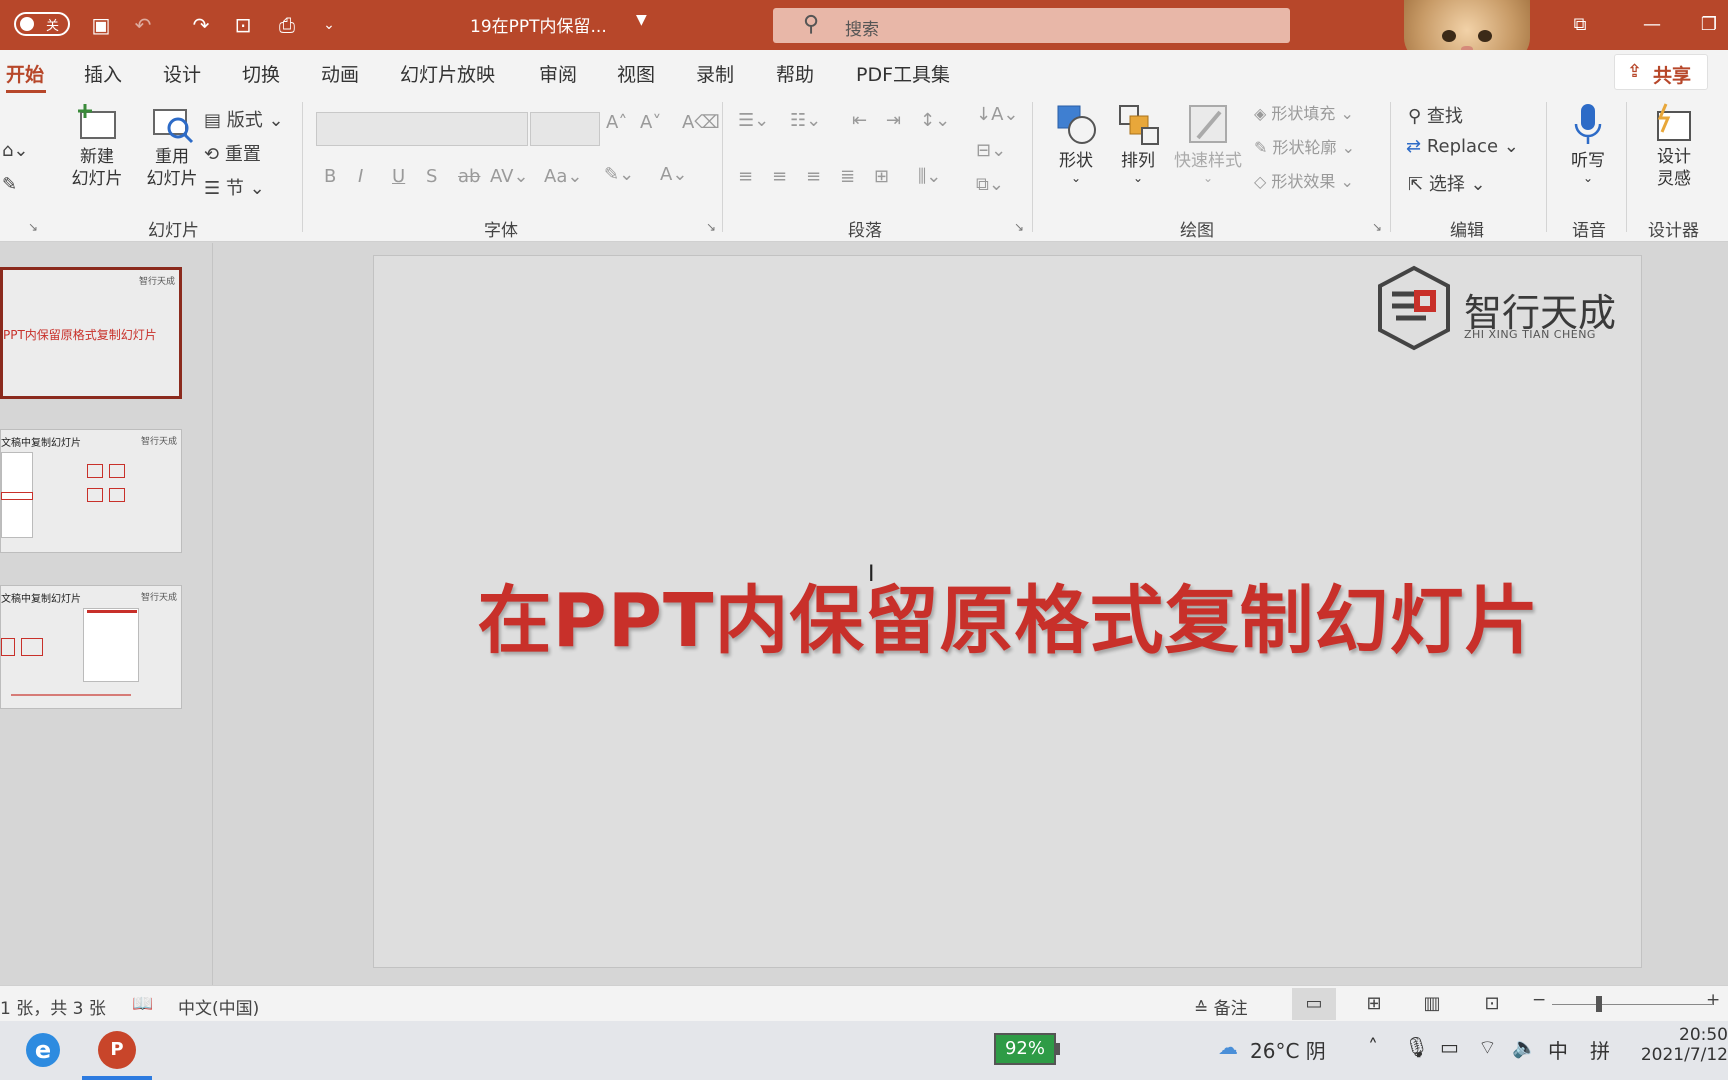 The image size is (1728, 1080). I want to click on tab-design: 设计, so click(182, 73).